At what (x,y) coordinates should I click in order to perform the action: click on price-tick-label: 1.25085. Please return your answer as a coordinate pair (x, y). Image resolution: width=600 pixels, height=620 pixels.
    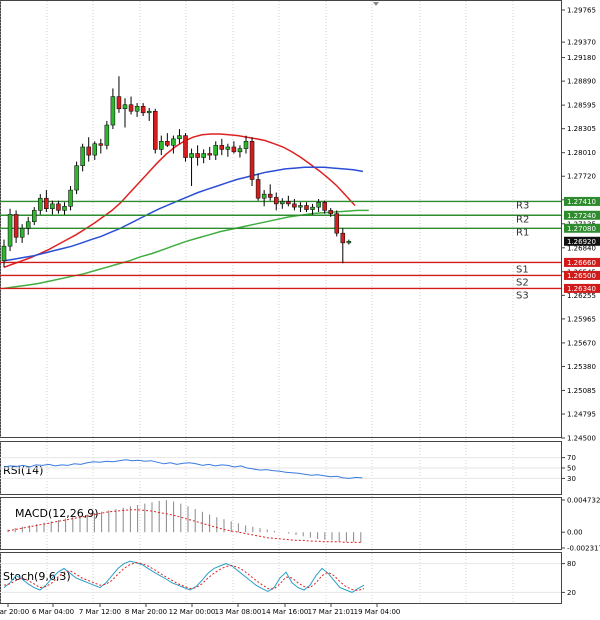
    Looking at the image, I should click on (581, 391).